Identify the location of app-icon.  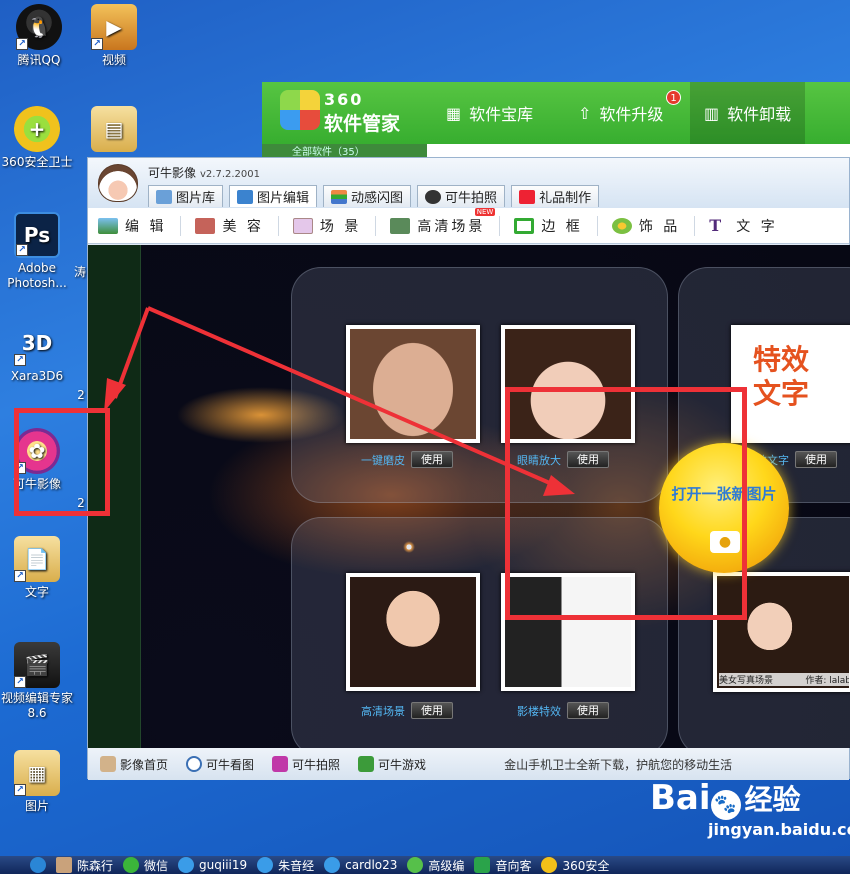
(482, 865).